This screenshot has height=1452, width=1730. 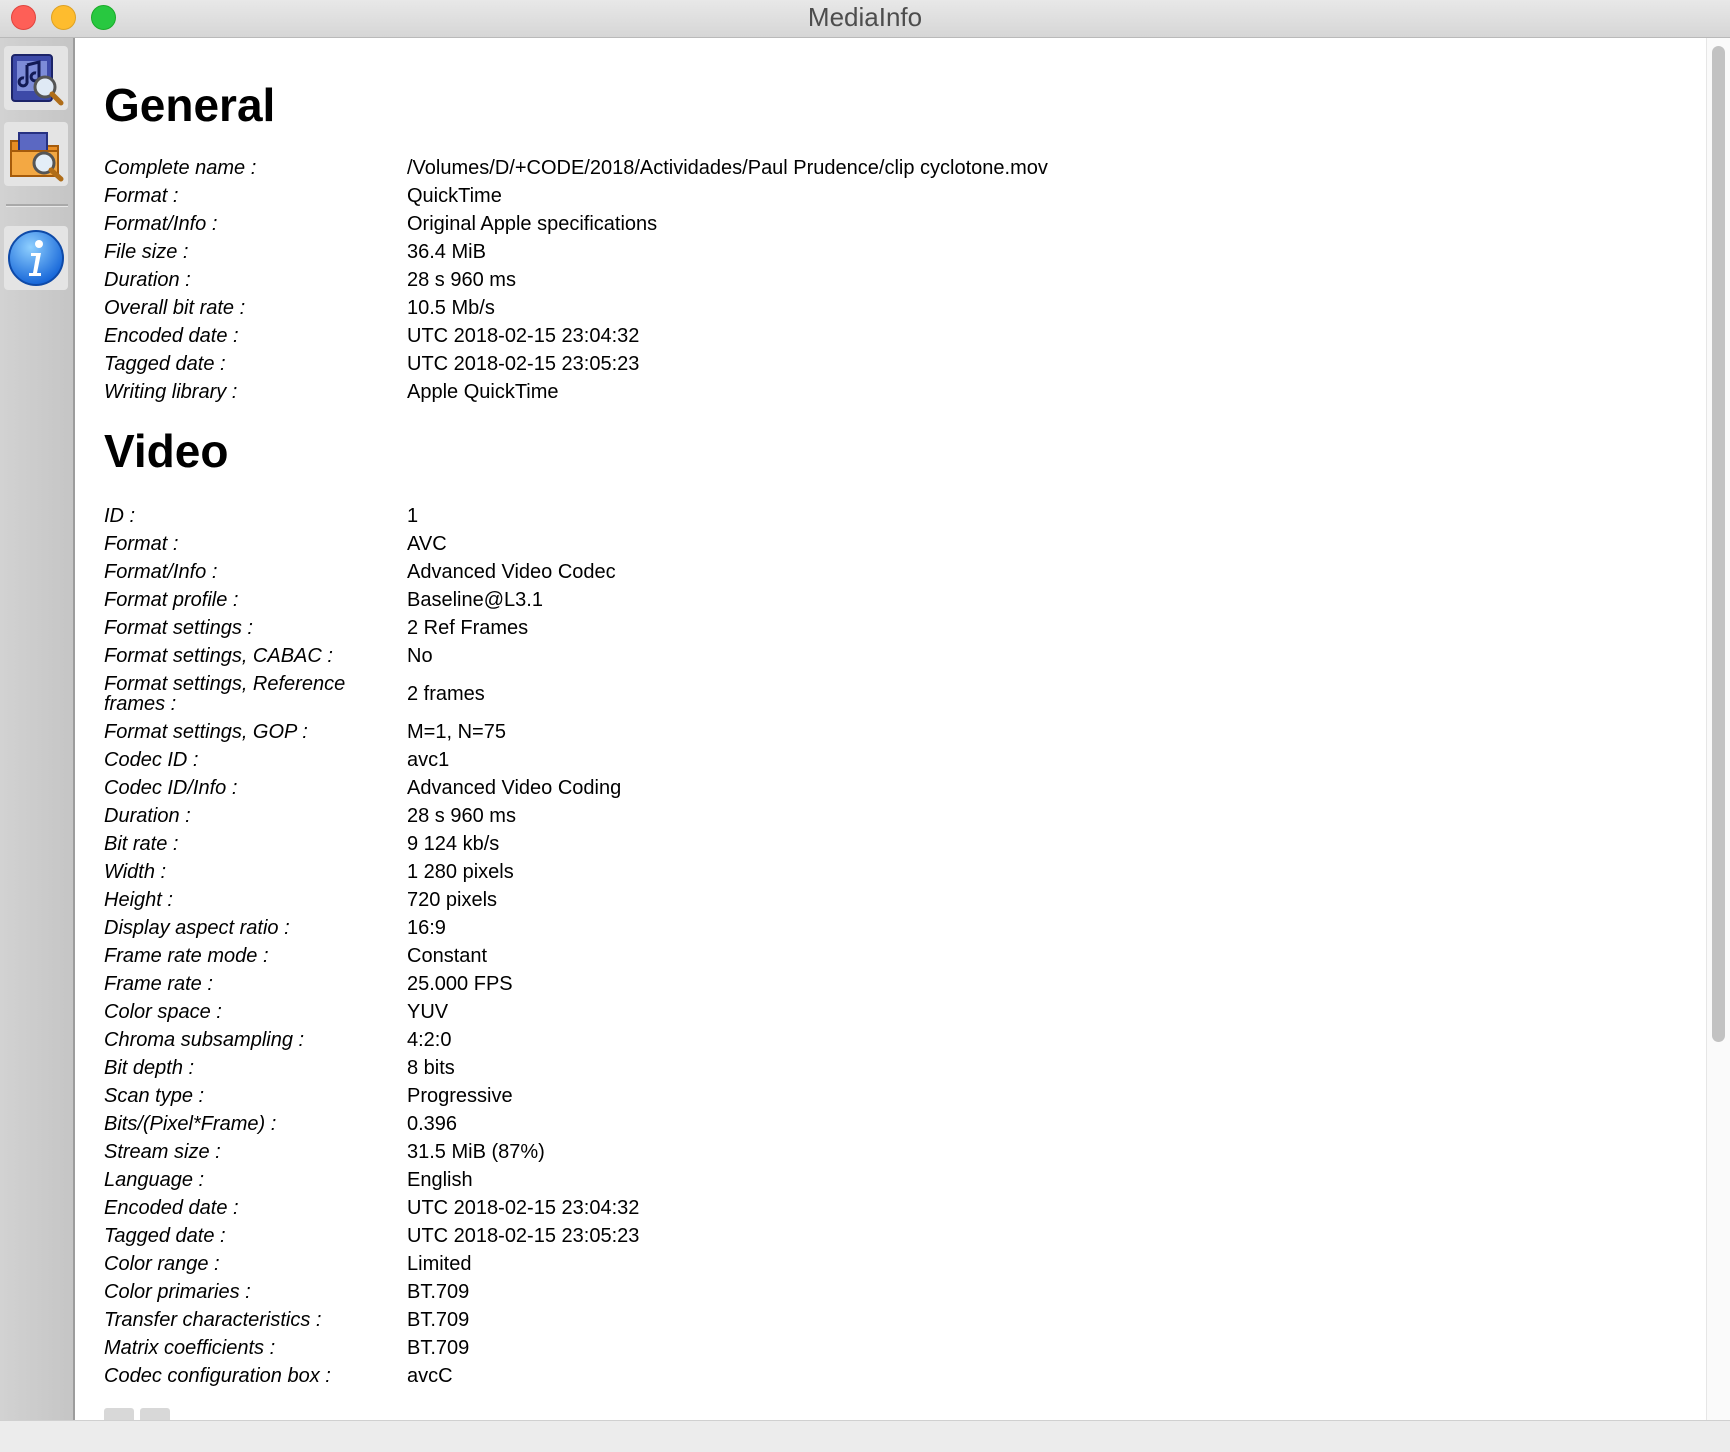 I want to click on info-value: 2 Ref Frames, so click(x=468, y=628).